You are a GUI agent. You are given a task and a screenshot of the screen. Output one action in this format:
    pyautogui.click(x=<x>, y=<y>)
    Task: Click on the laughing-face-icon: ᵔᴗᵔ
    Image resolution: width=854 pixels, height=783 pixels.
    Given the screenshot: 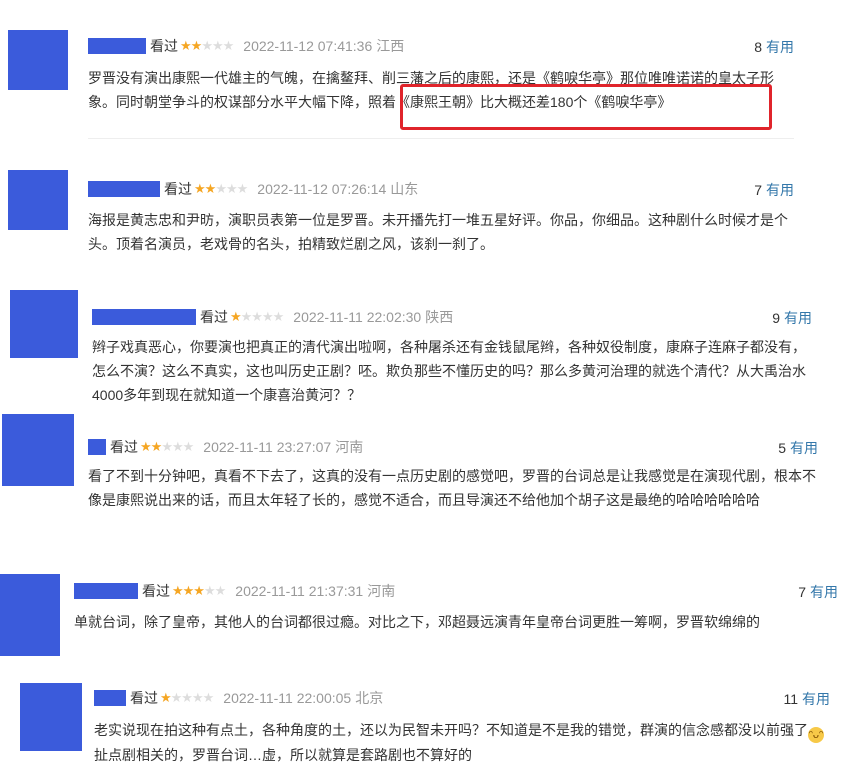 What is the action you would take?
    pyautogui.click(x=816, y=735)
    